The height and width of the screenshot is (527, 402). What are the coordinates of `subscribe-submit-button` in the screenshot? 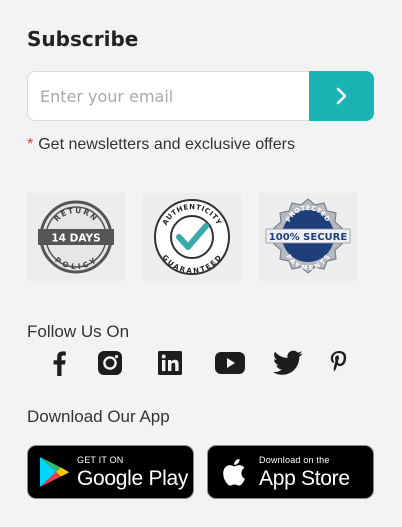 It's located at (341, 96).